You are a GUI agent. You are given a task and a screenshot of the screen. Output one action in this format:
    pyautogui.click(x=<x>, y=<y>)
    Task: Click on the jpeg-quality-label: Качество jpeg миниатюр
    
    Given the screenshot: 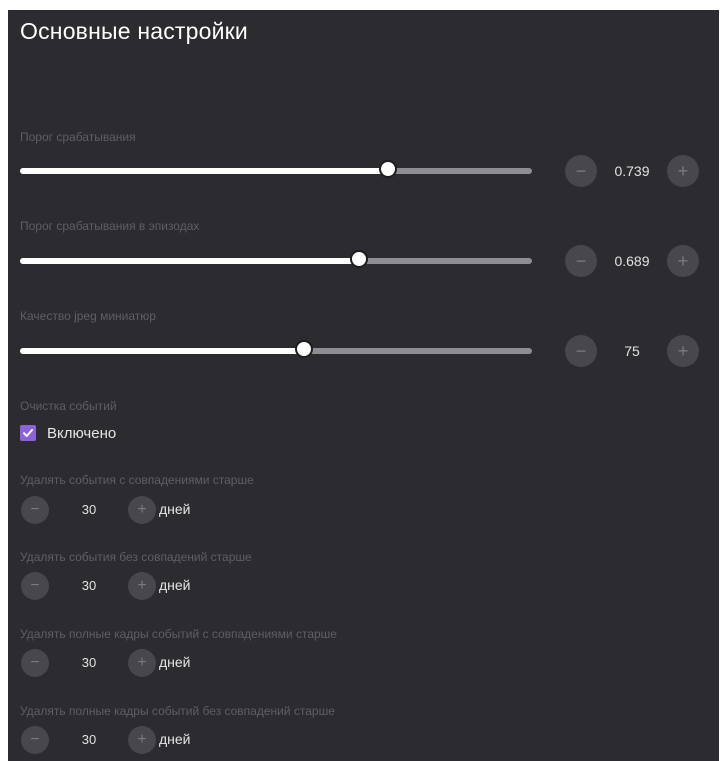 What is the action you would take?
    pyautogui.click(x=88, y=316)
    